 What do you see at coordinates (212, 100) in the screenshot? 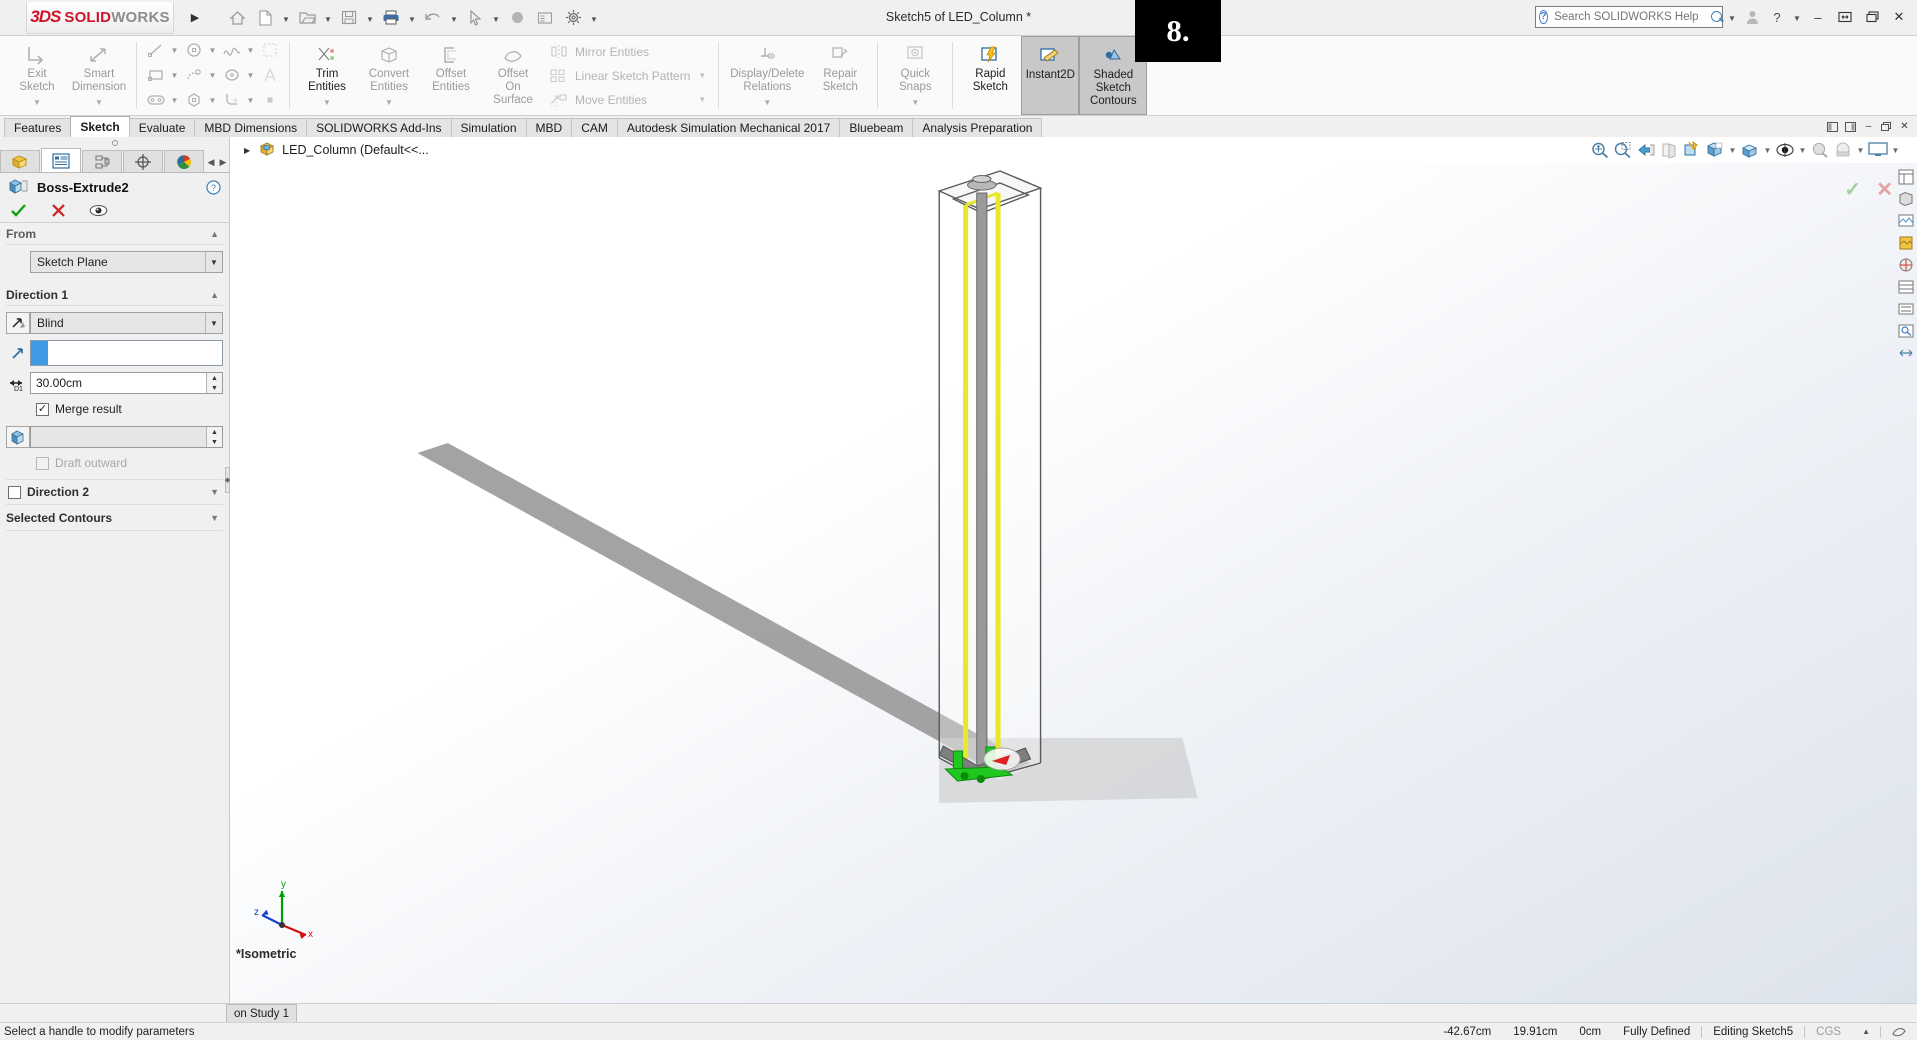
I see `polygon-dropdown-caret: ▼` at bounding box center [212, 100].